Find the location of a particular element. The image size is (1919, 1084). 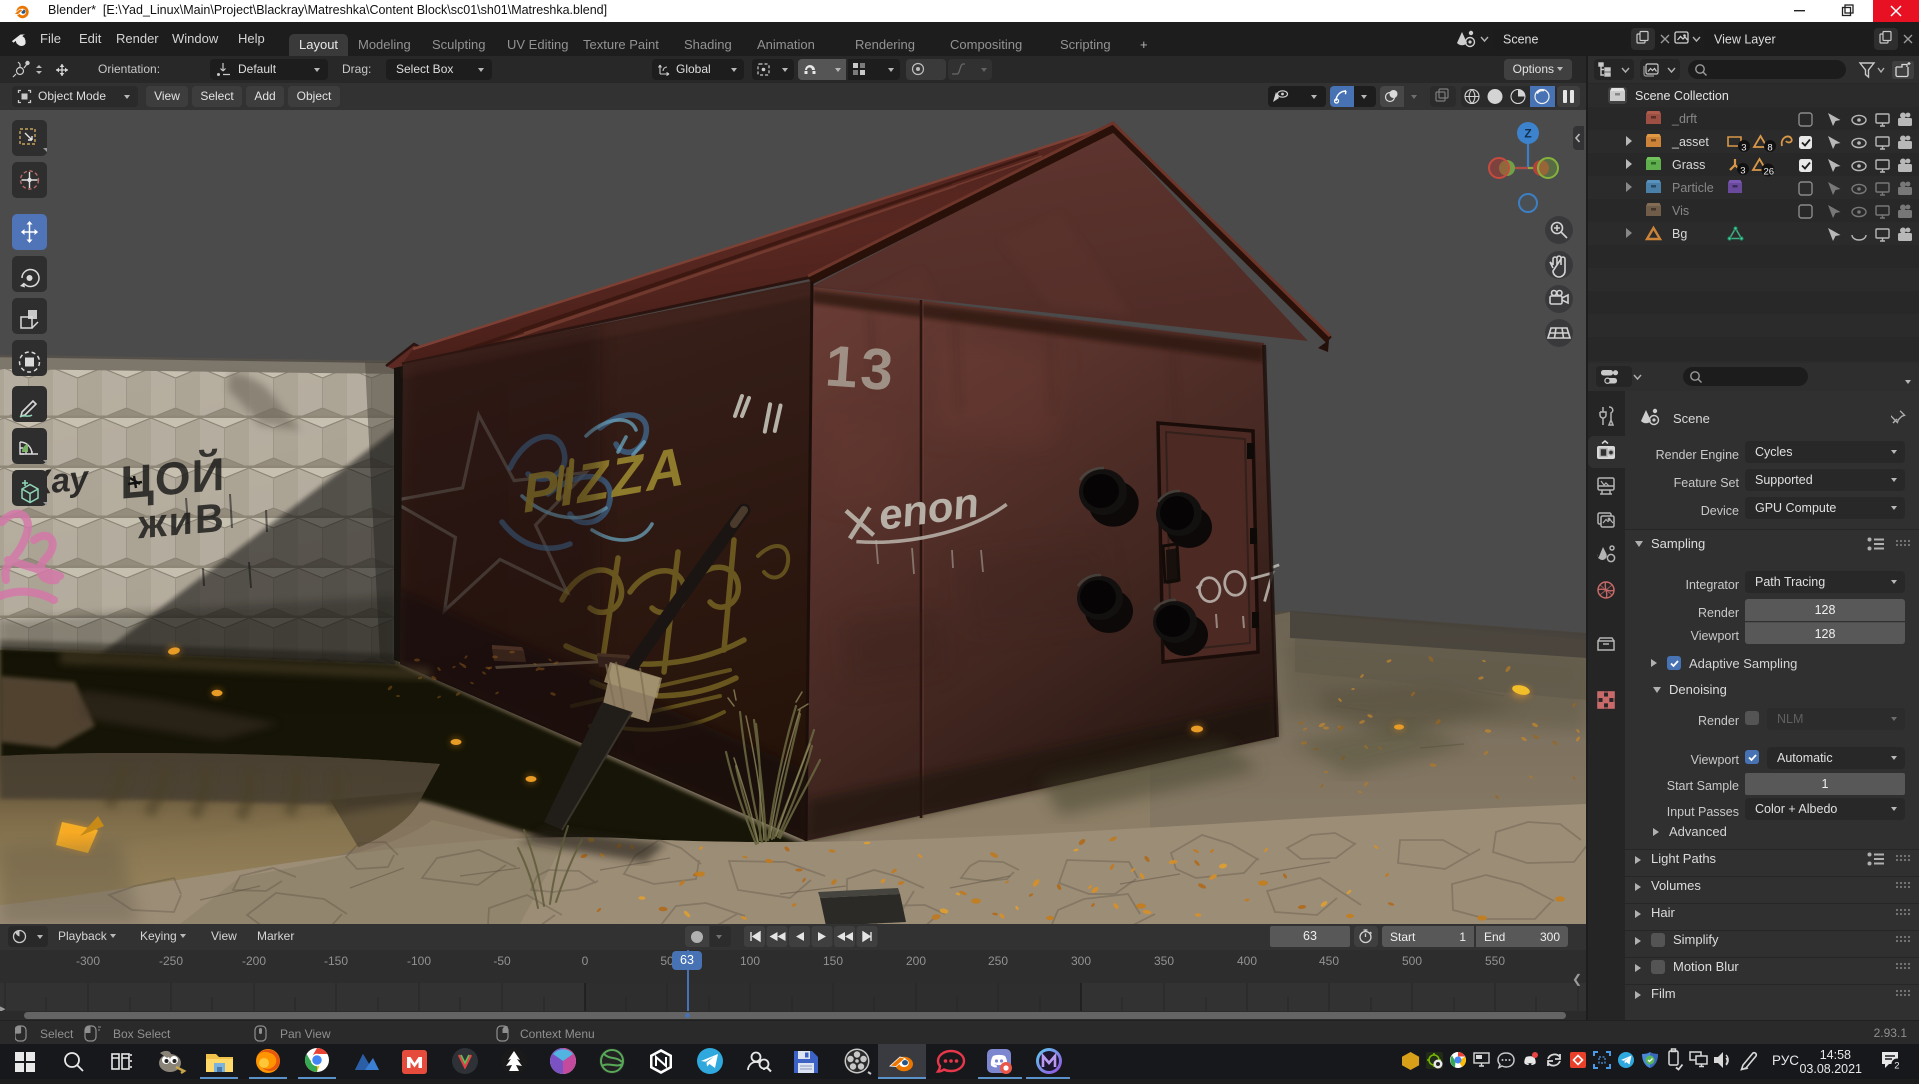

svg-text: _drft is located at coordinates (1684, 119).